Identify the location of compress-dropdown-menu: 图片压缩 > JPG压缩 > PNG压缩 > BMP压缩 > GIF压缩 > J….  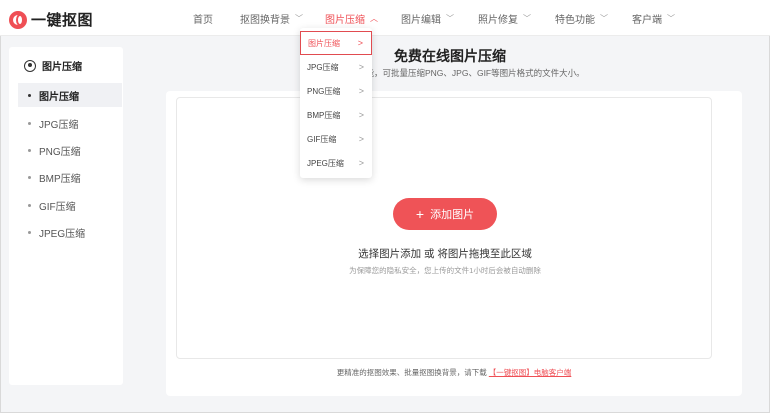
(336, 103).